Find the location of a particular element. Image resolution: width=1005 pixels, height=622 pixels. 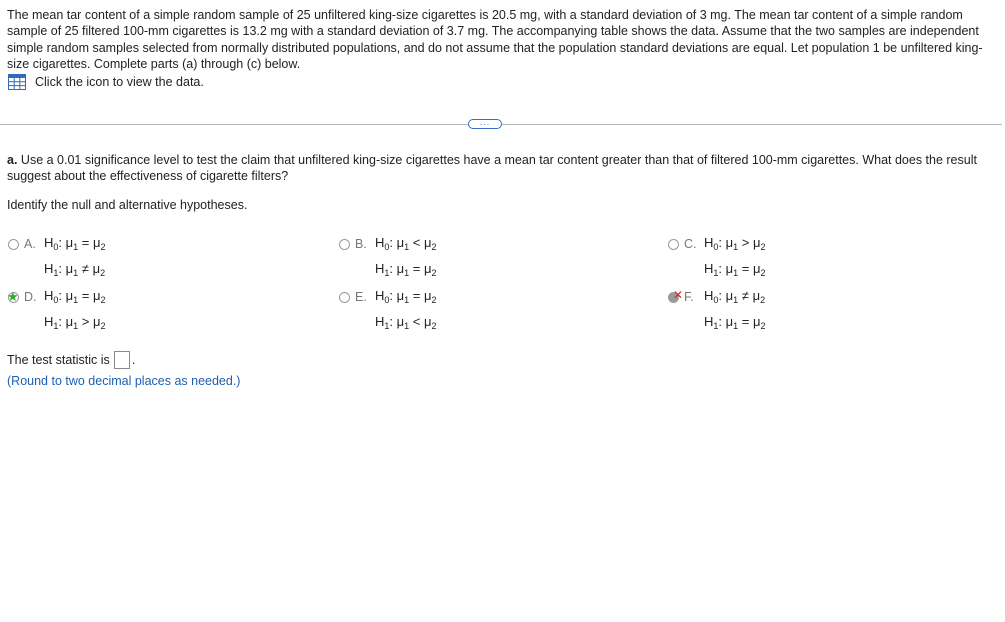

test-statistic-input is located at coordinates (121, 360).